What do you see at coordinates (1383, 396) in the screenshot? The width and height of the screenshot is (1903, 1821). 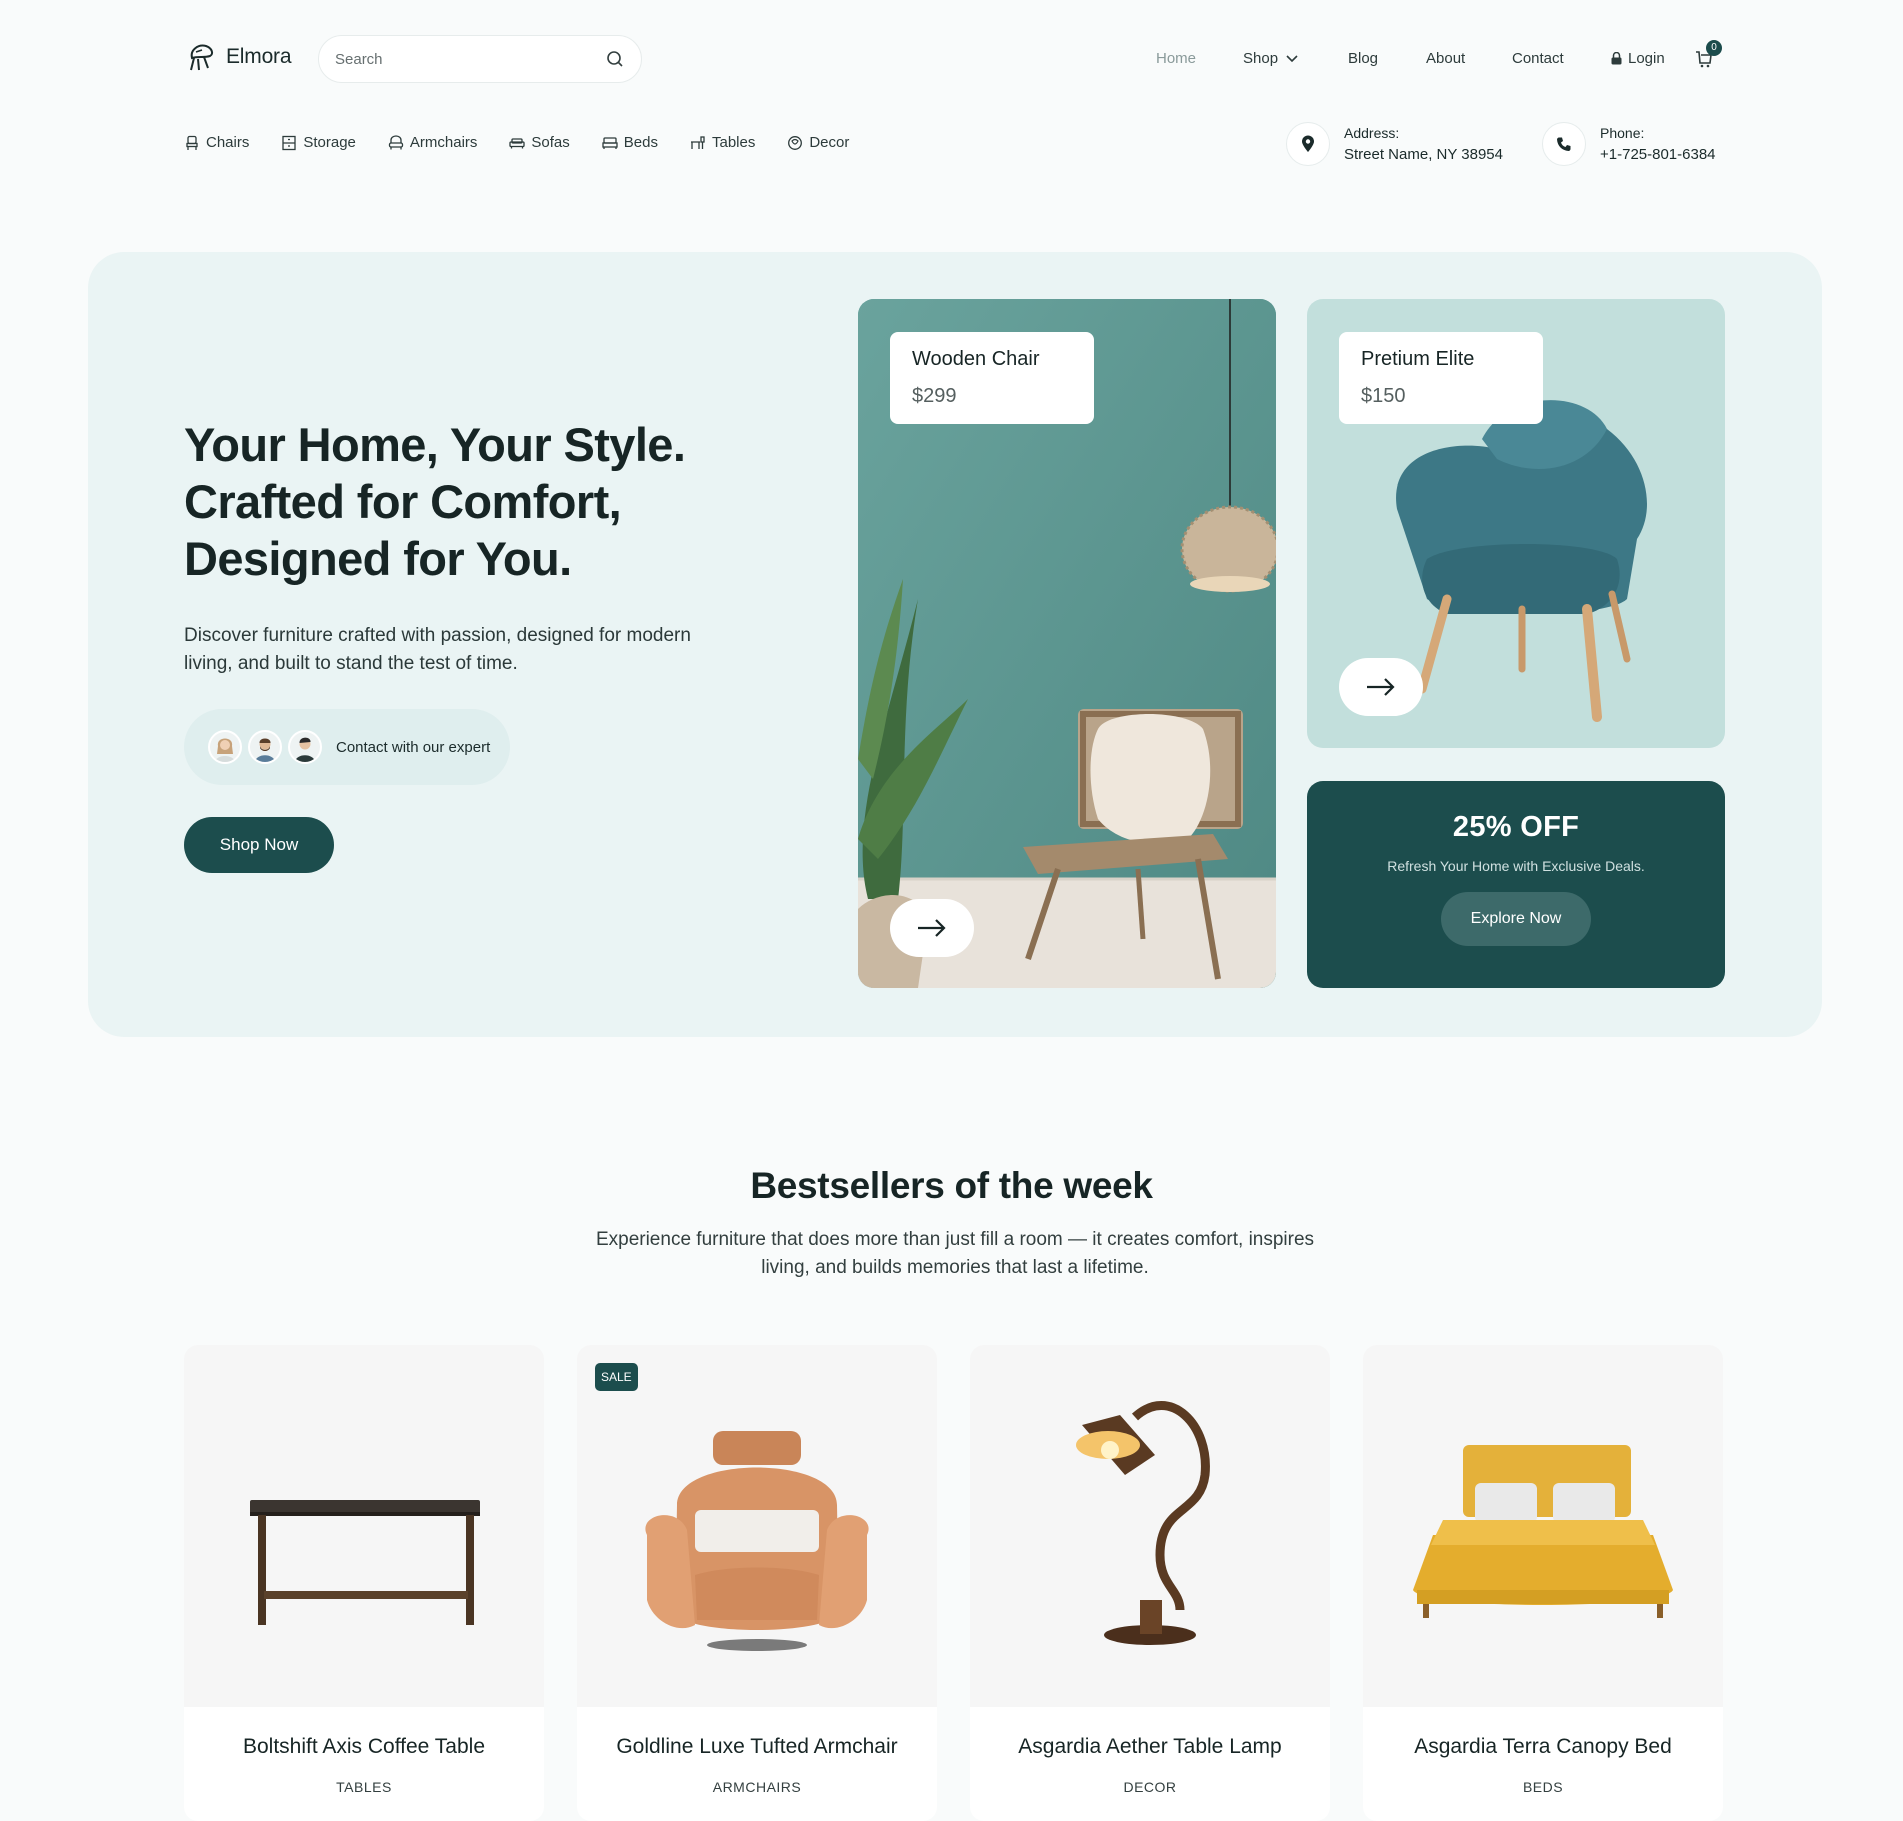 I see `product-price: $150` at bounding box center [1383, 396].